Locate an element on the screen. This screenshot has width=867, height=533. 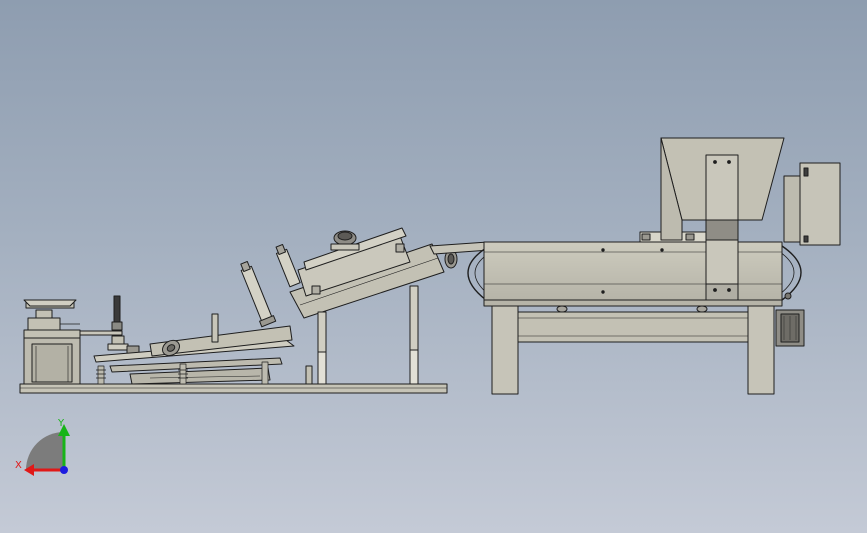
left-base-plate is located at coordinates (233, 388).